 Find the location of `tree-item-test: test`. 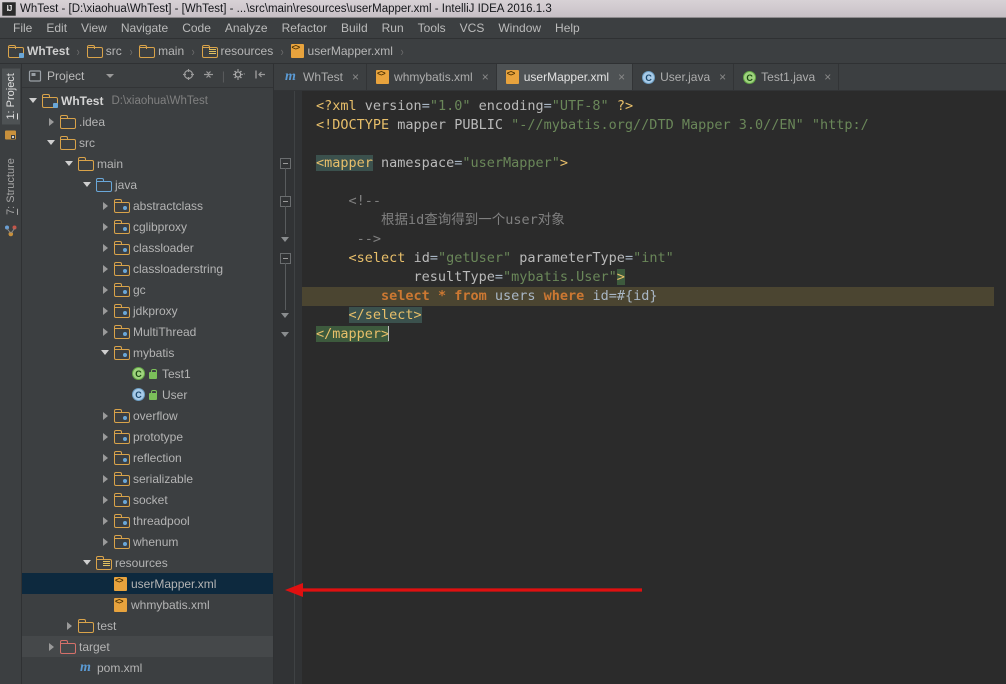

tree-item-test: test is located at coordinates (147, 625).